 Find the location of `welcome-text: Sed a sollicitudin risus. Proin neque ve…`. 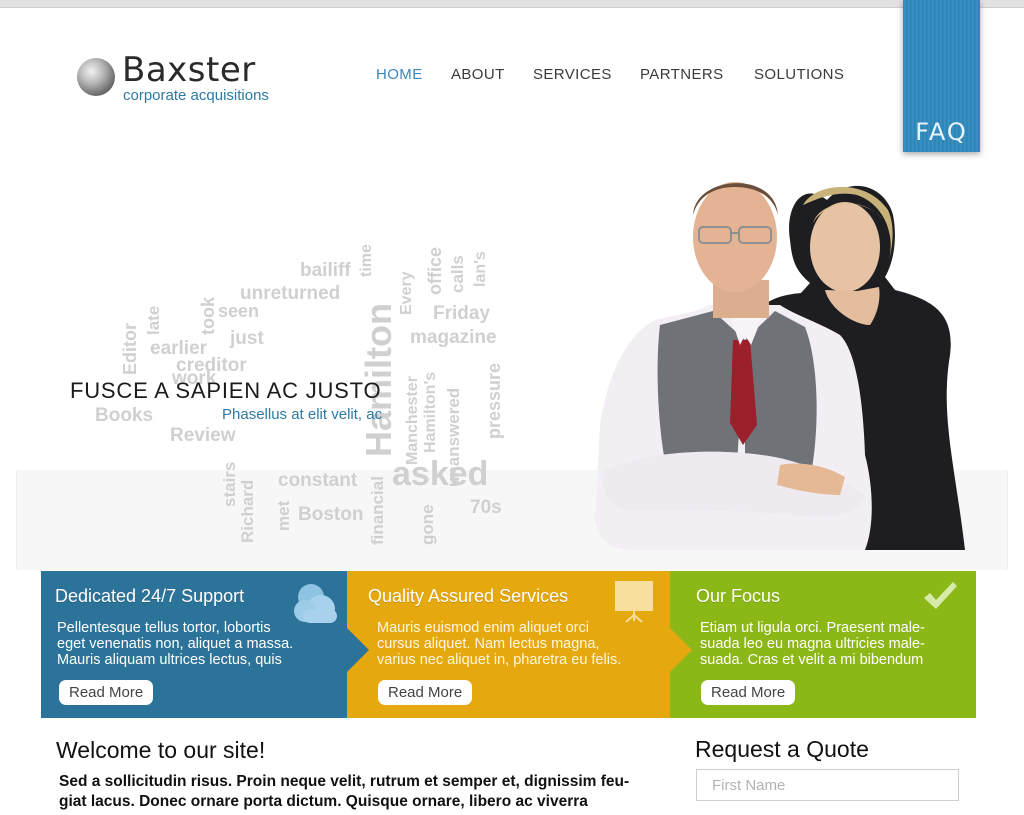

welcome-text: Sed a sollicitudin risus. Proin neque ve… is located at coordinates (344, 791).